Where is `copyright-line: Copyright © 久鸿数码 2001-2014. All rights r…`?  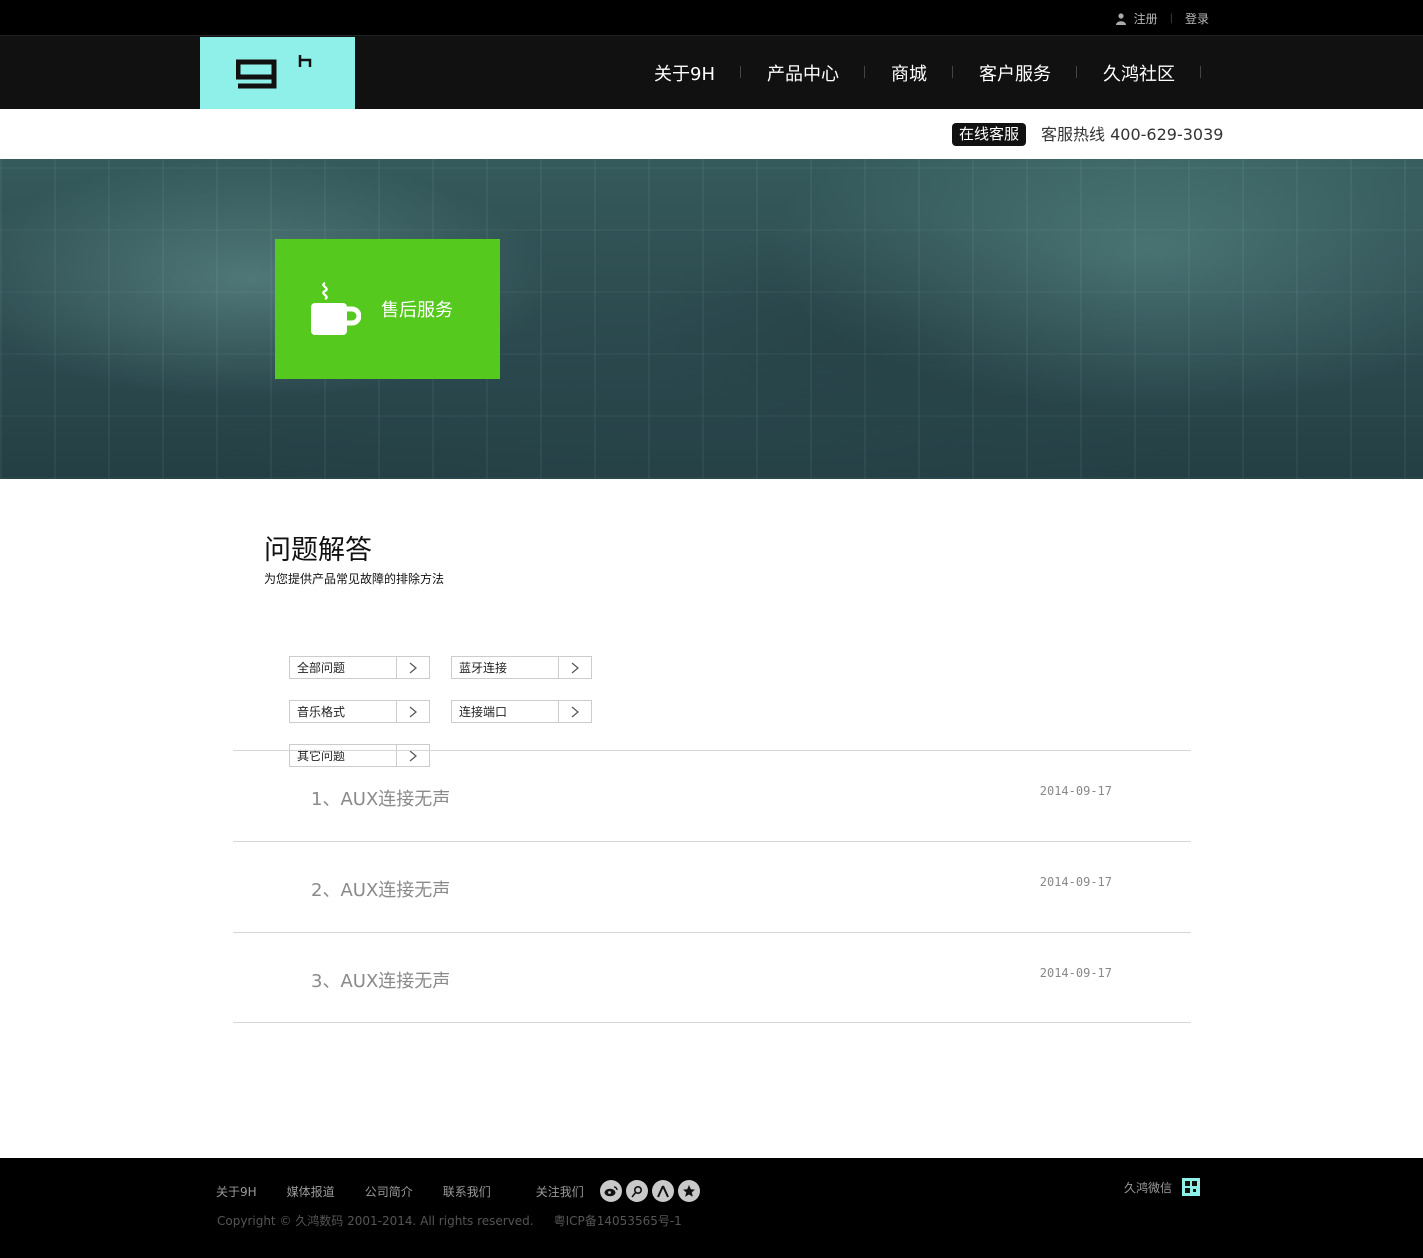
copyright-line: Copyright © 久鸿数码 2001-2014. All rights r… is located at coordinates (449, 1220).